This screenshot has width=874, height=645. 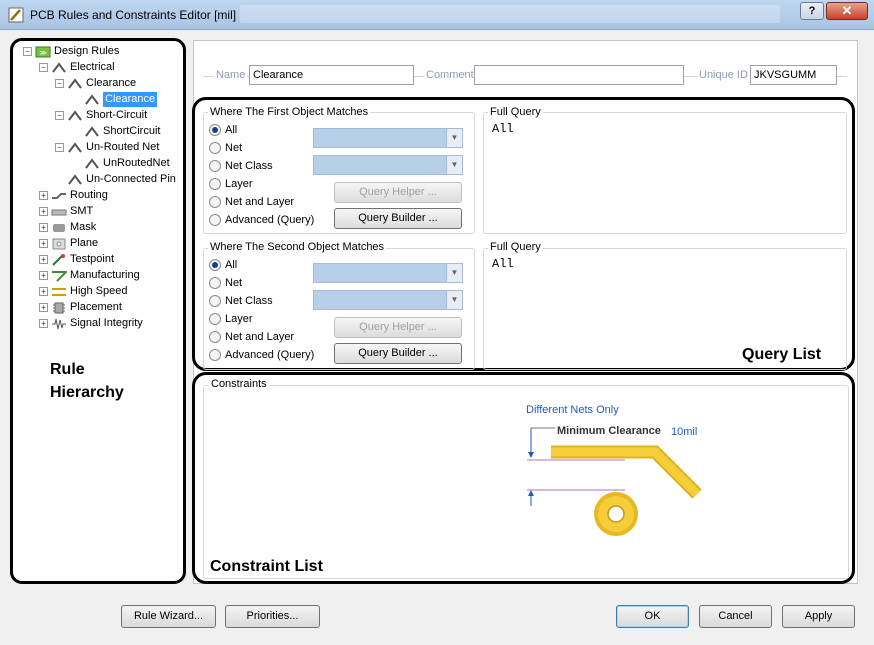 What do you see at coordinates (388, 165) in the screenshot?
I see `first-net-class-dropdown: ▼` at bounding box center [388, 165].